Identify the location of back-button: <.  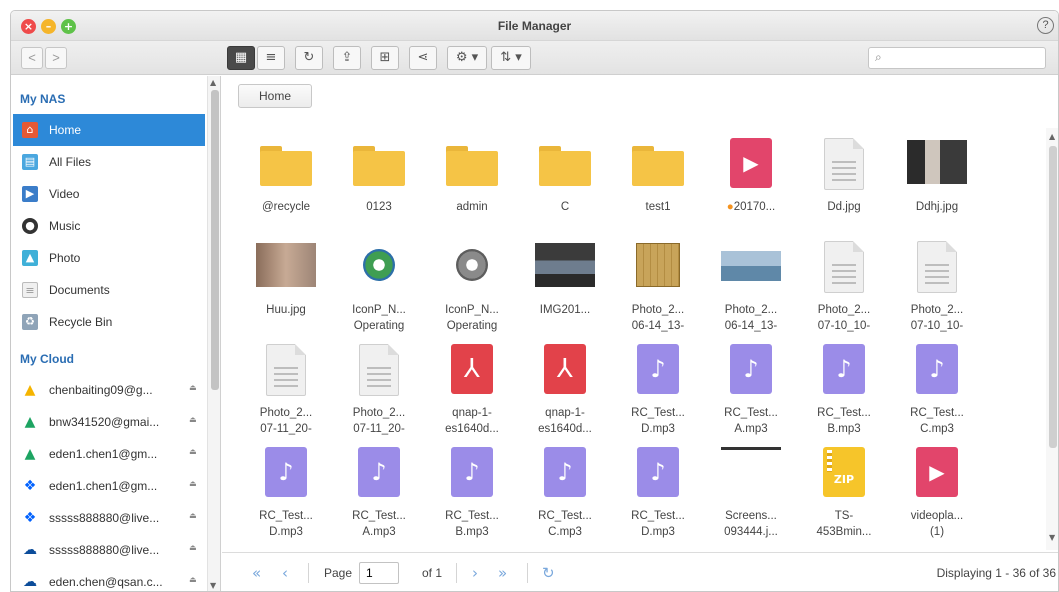
(32, 58).